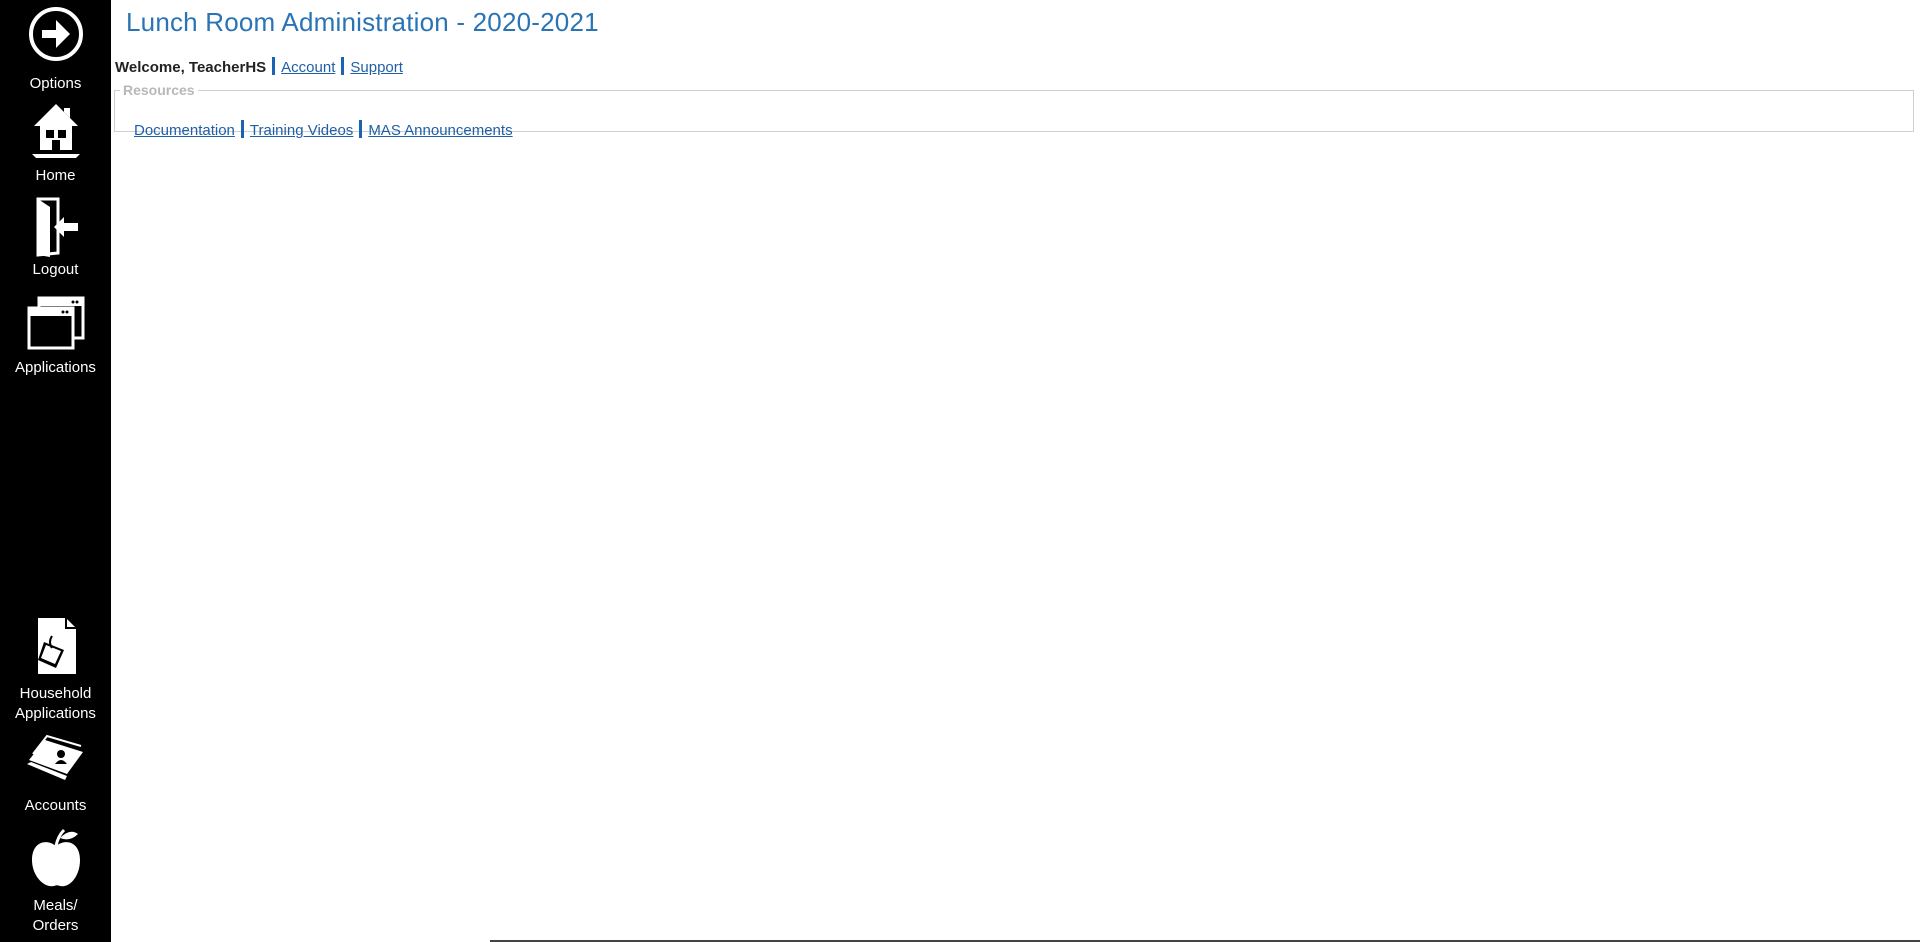  I want to click on house-icon, so click(55, 131).